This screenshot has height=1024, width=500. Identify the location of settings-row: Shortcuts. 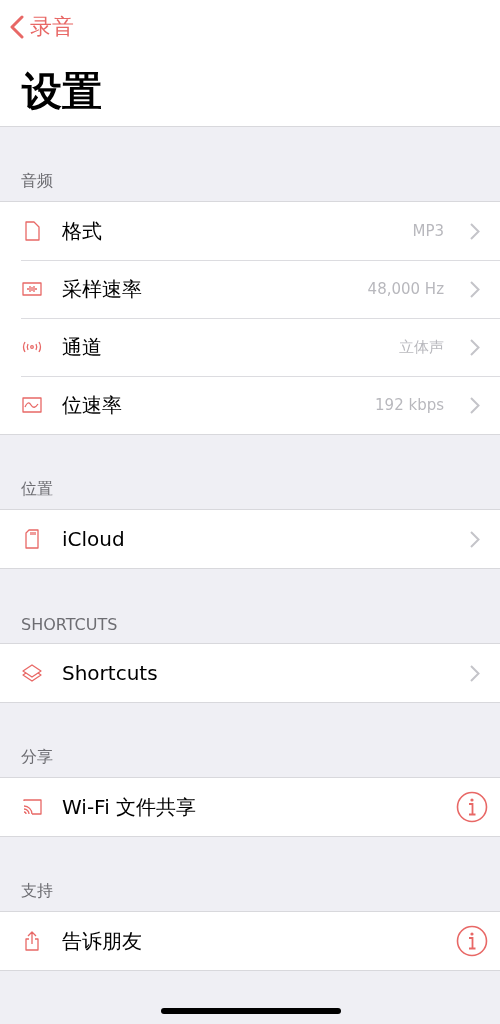
(250, 673).